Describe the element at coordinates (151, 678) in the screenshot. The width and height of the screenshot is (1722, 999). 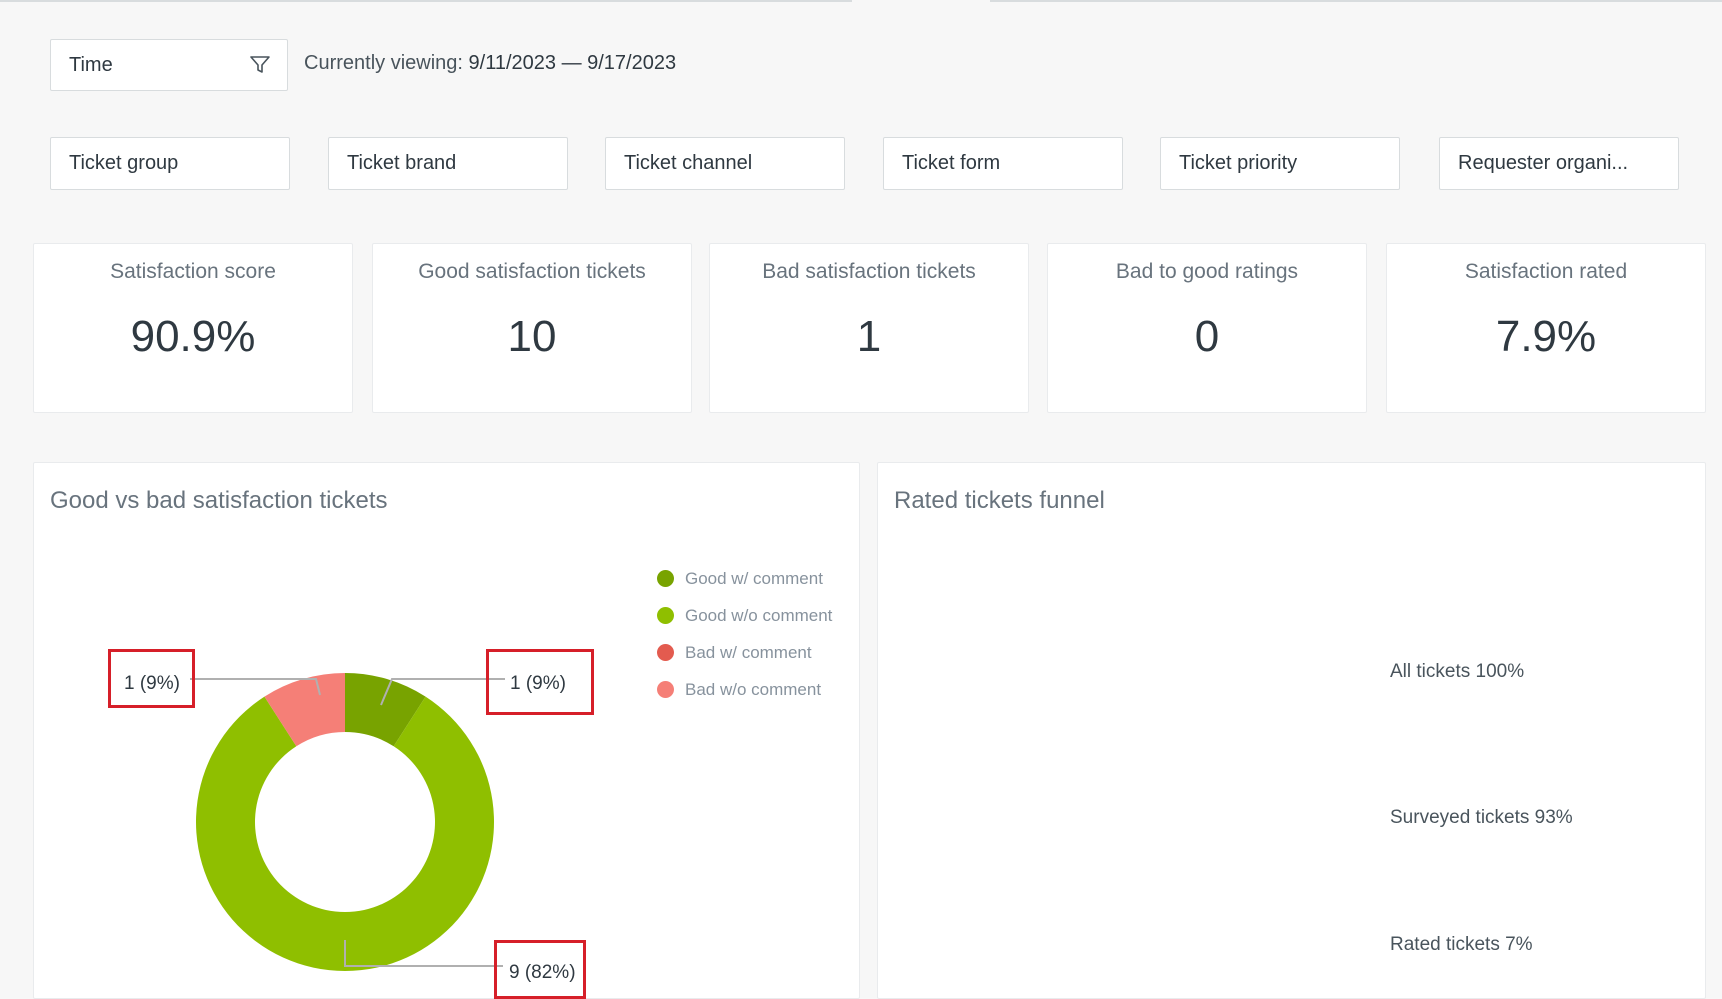
I see `highlight-box-left` at that location.